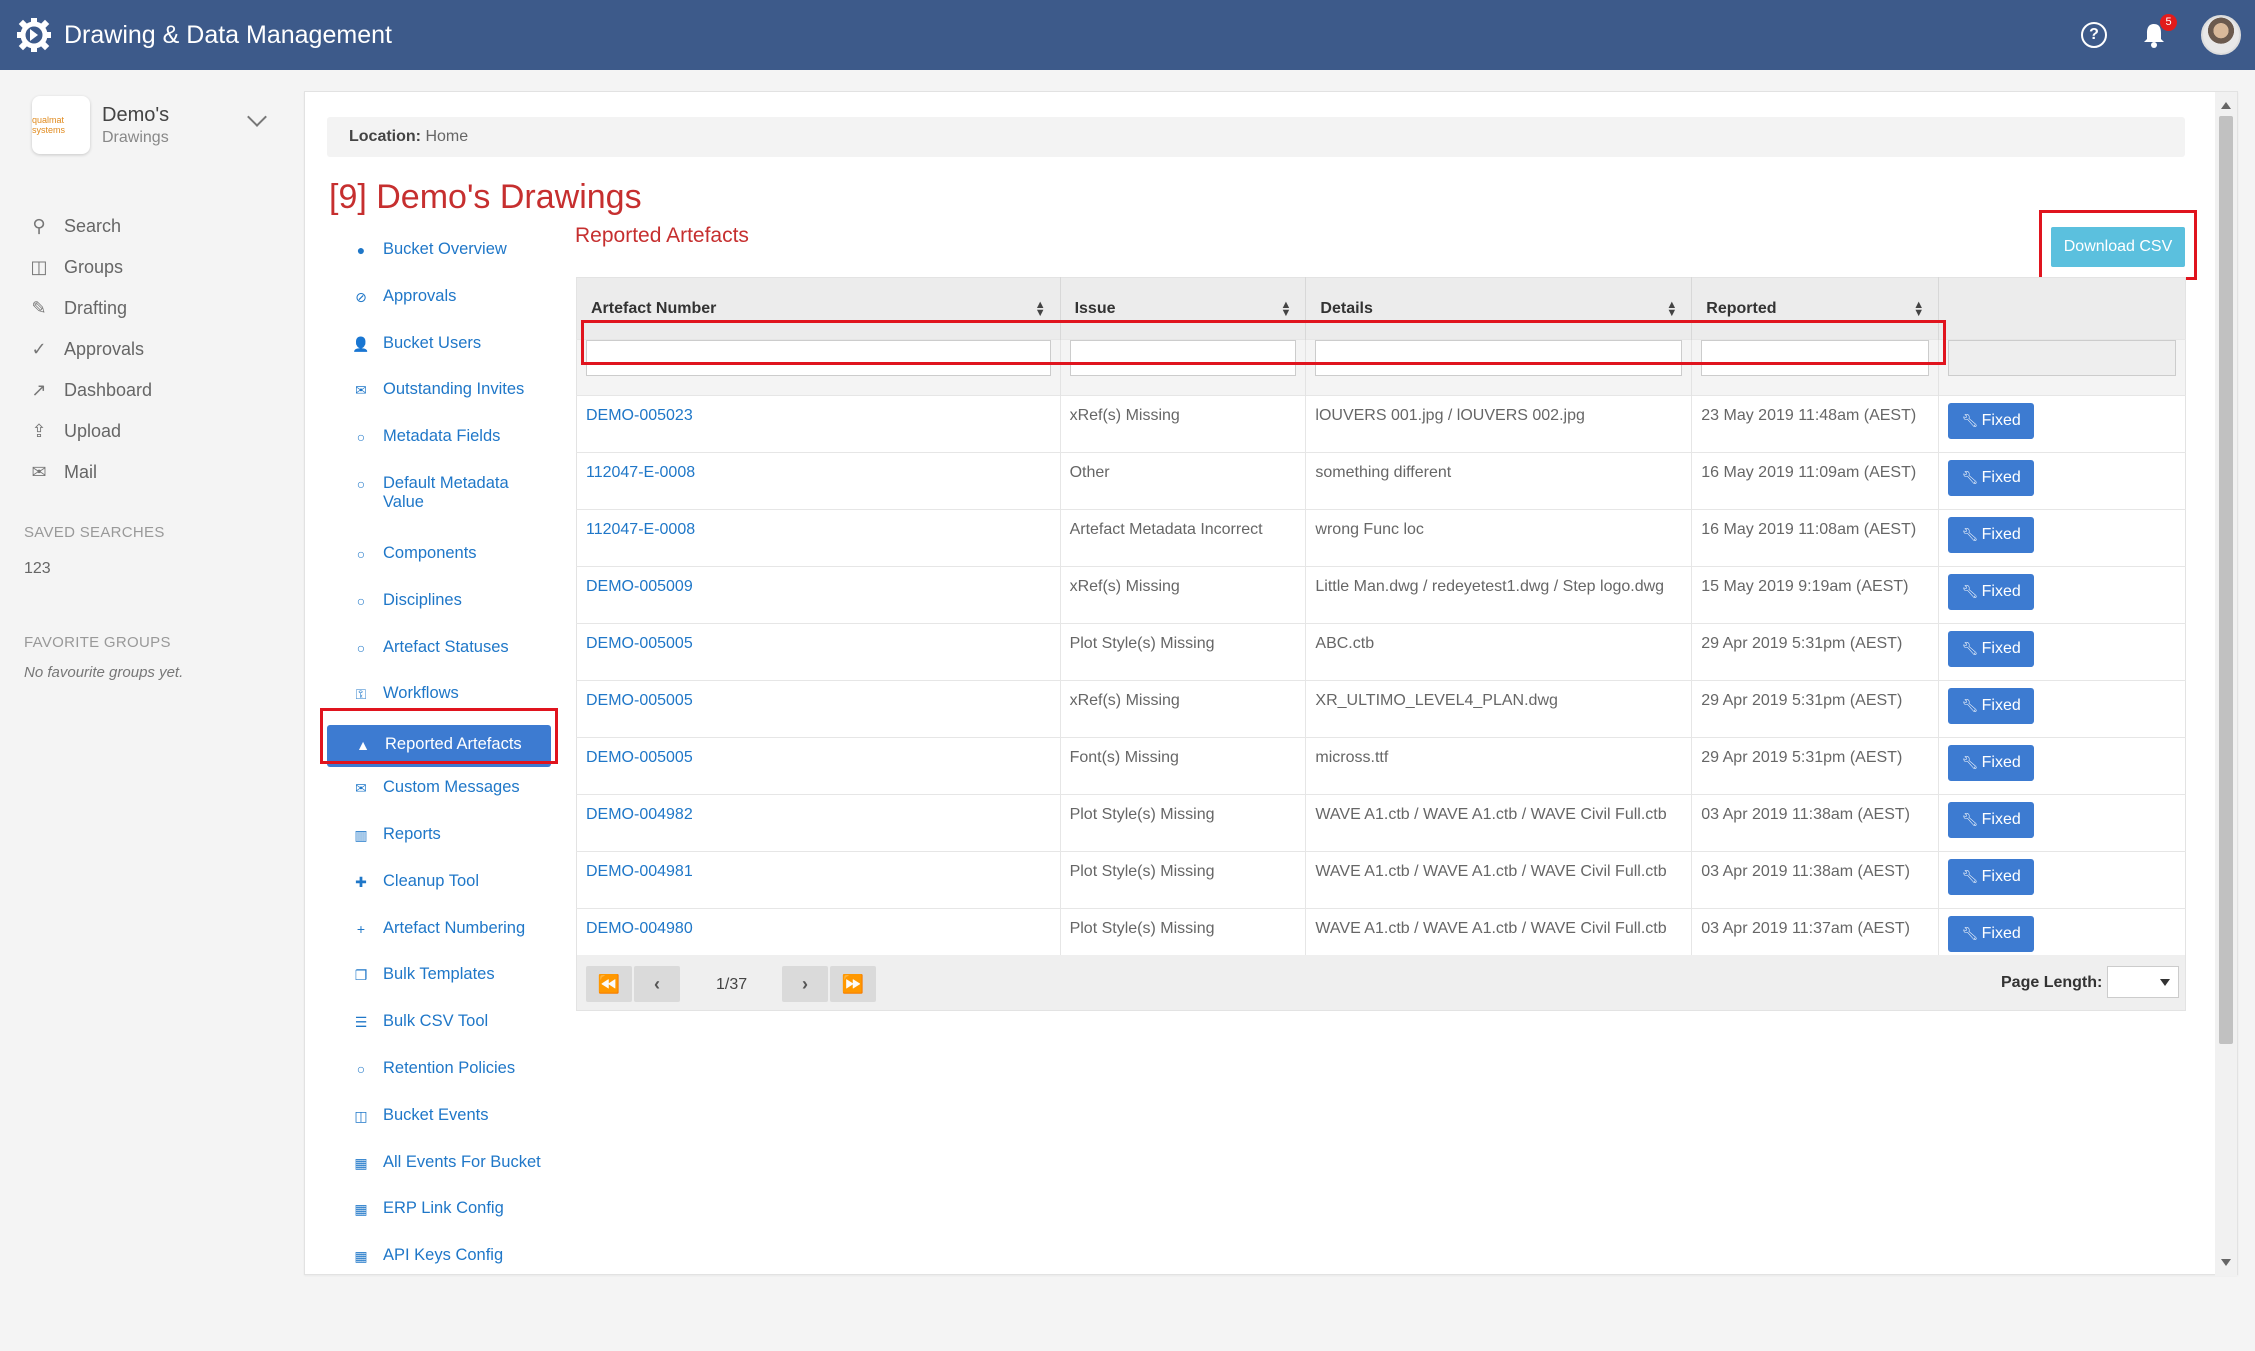  I want to click on nav-dashboard: ↗ Dashboard, so click(90, 390).